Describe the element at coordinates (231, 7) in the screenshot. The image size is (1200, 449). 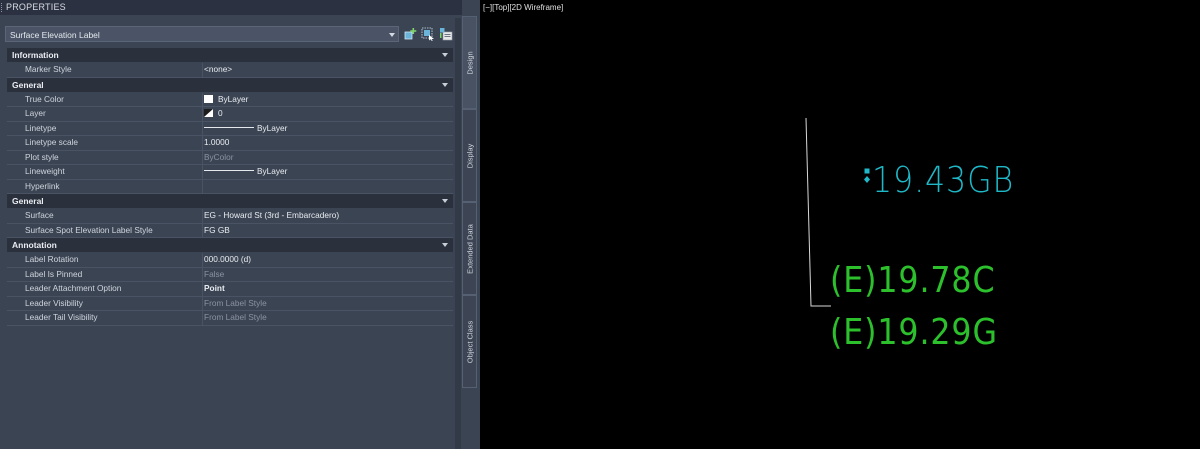
I see `palette-title-bar: PROPERTIES` at that location.